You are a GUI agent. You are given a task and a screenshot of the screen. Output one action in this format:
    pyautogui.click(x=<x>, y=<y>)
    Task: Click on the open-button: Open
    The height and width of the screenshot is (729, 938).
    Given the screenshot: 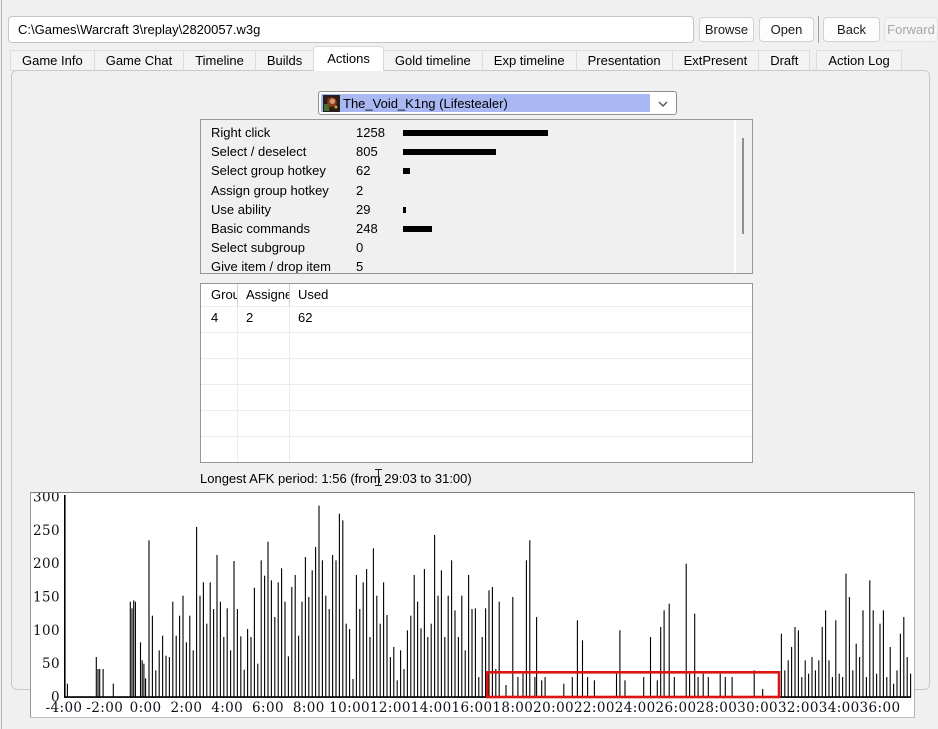 What is the action you would take?
    pyautogui.click(x=786, y=29)
    